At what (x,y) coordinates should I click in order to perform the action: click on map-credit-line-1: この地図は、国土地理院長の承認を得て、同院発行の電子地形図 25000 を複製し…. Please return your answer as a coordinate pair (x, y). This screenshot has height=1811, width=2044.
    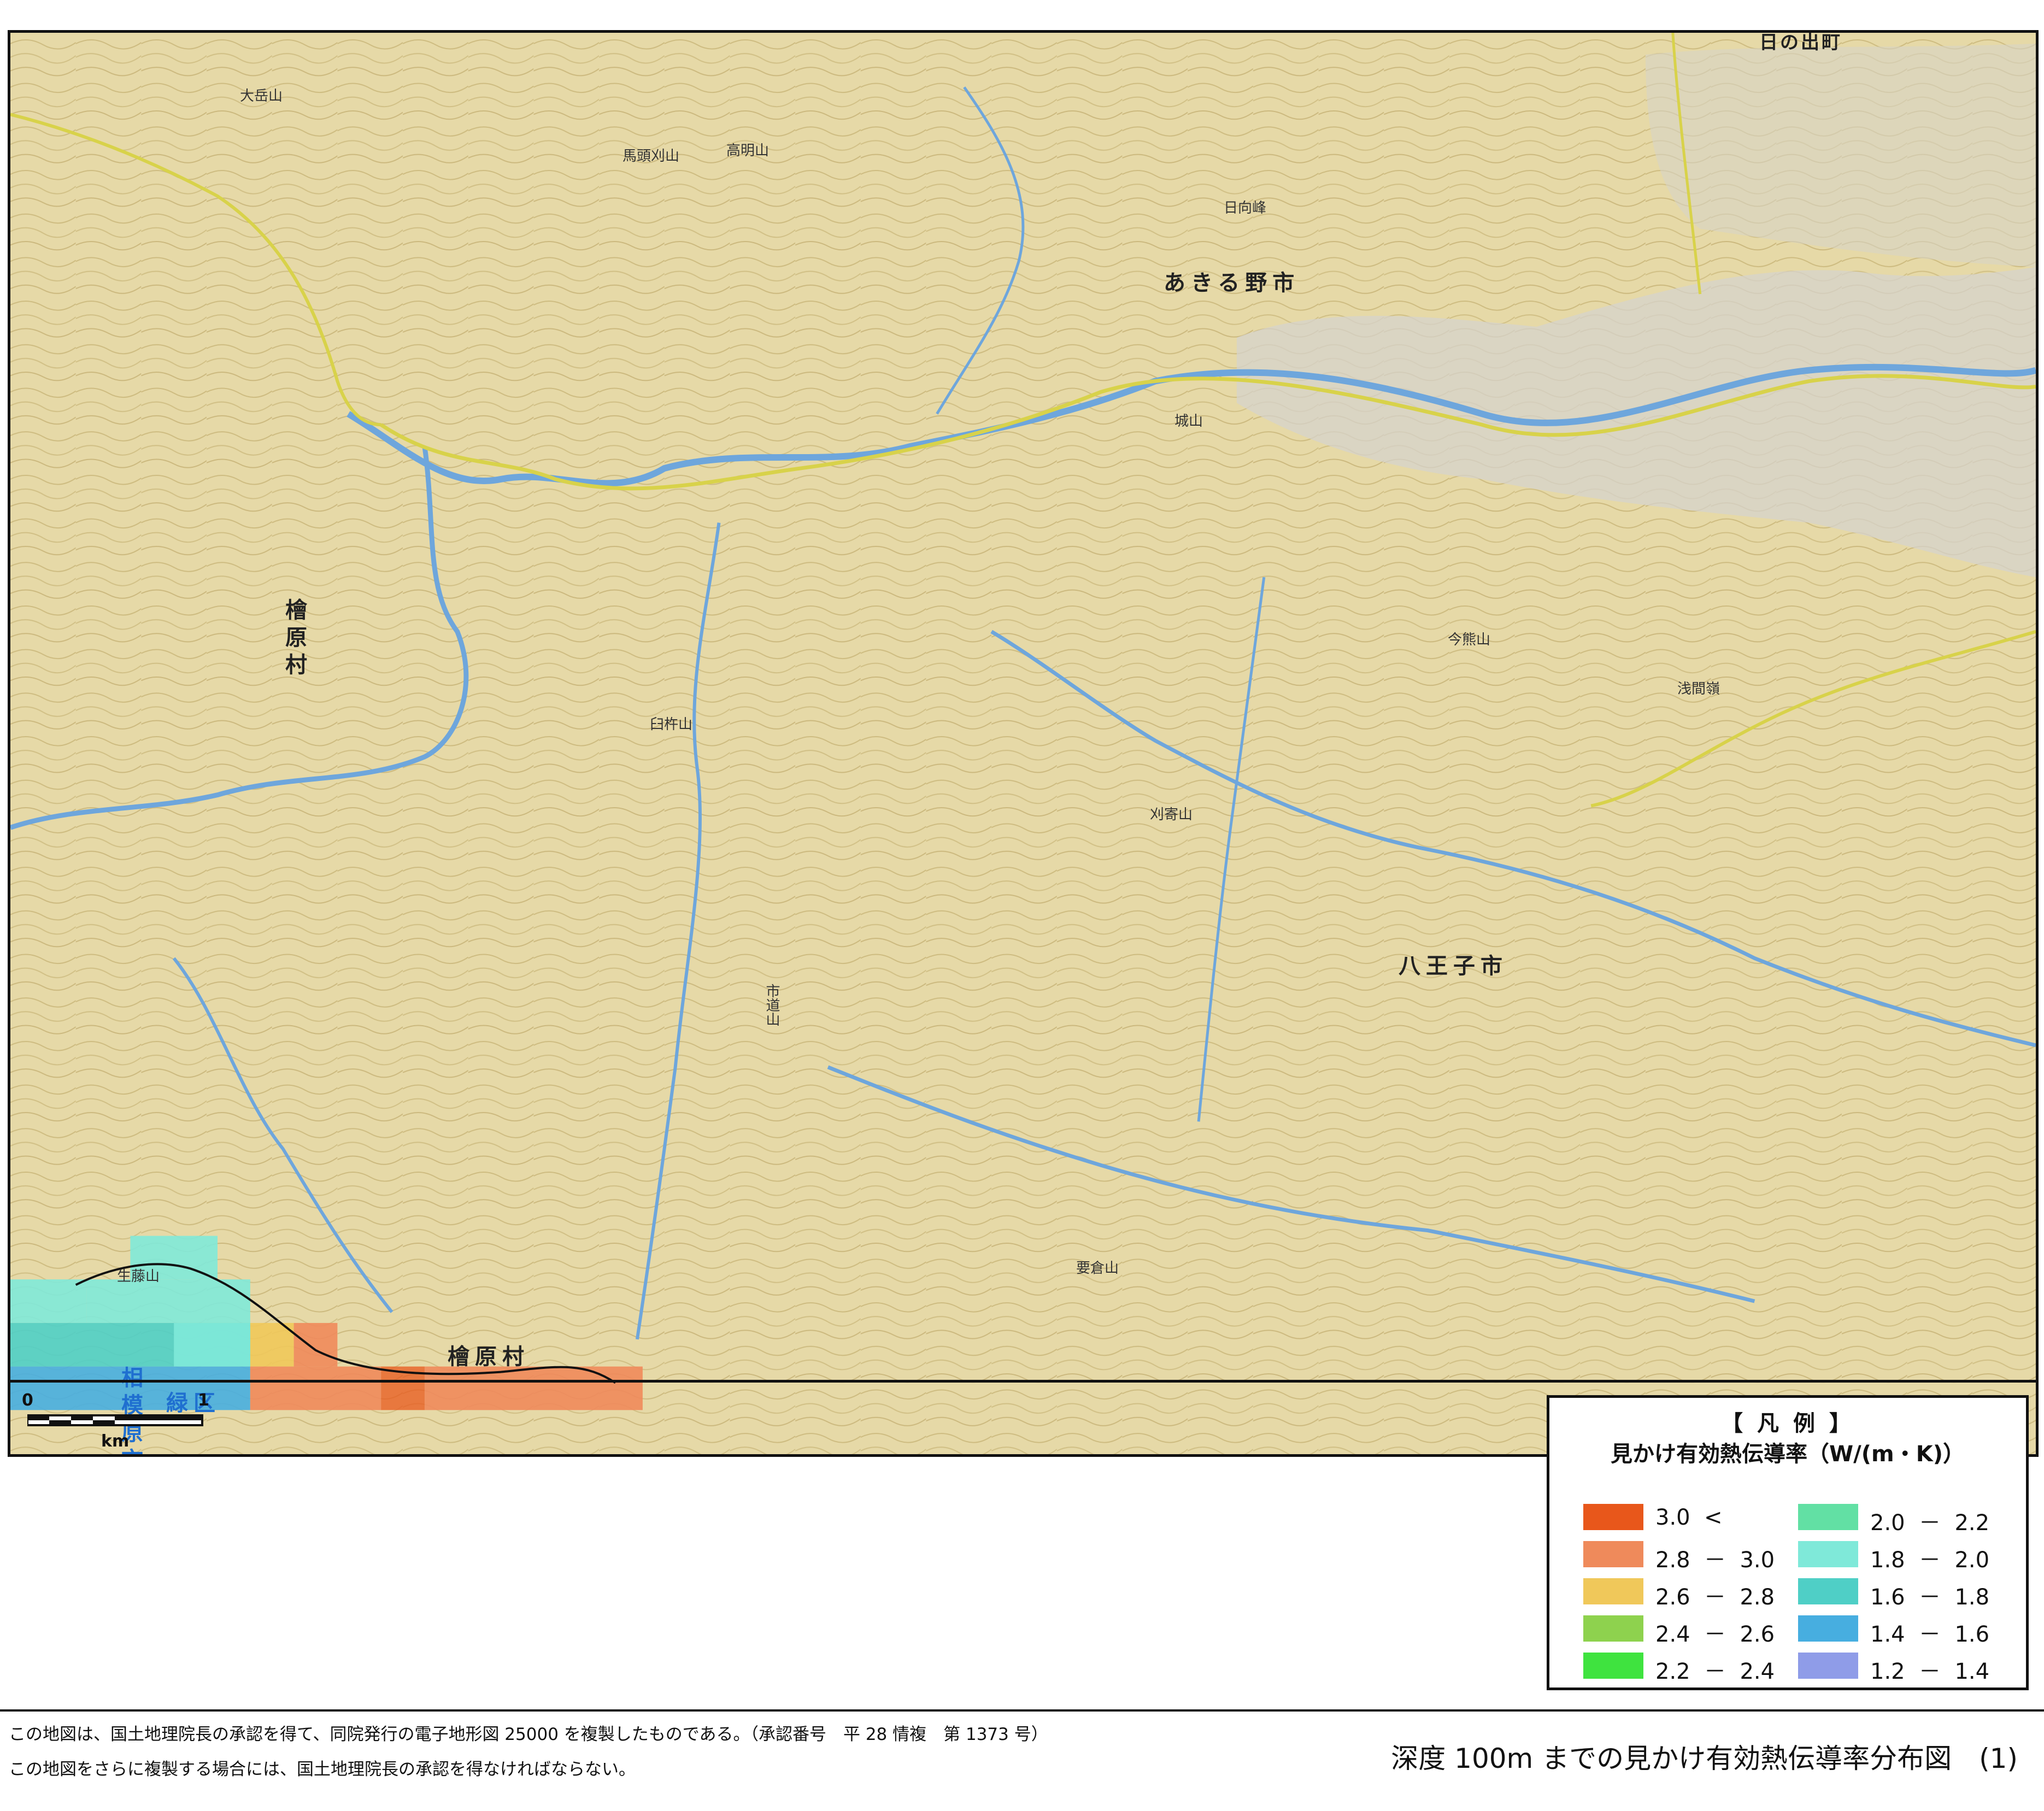
    Looking at the image, I should click on (528, 1734).